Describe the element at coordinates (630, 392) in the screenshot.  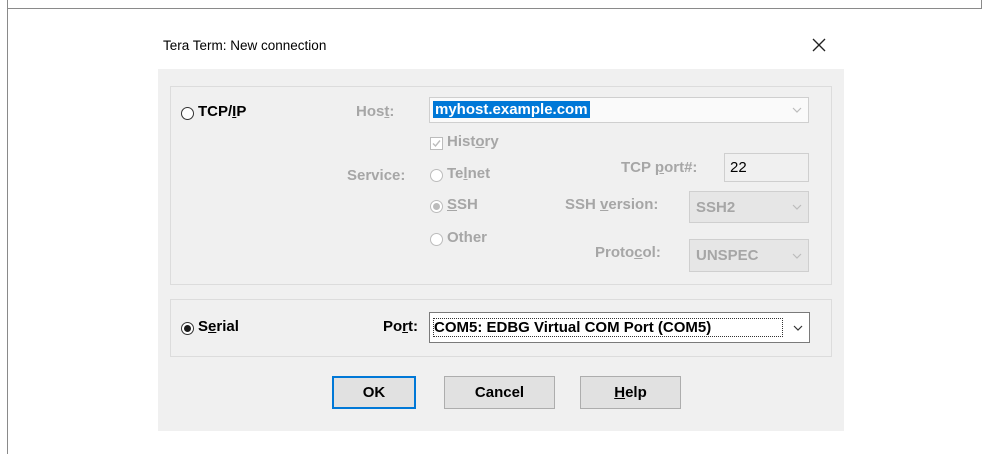
I see `help-button: Help` at that location.